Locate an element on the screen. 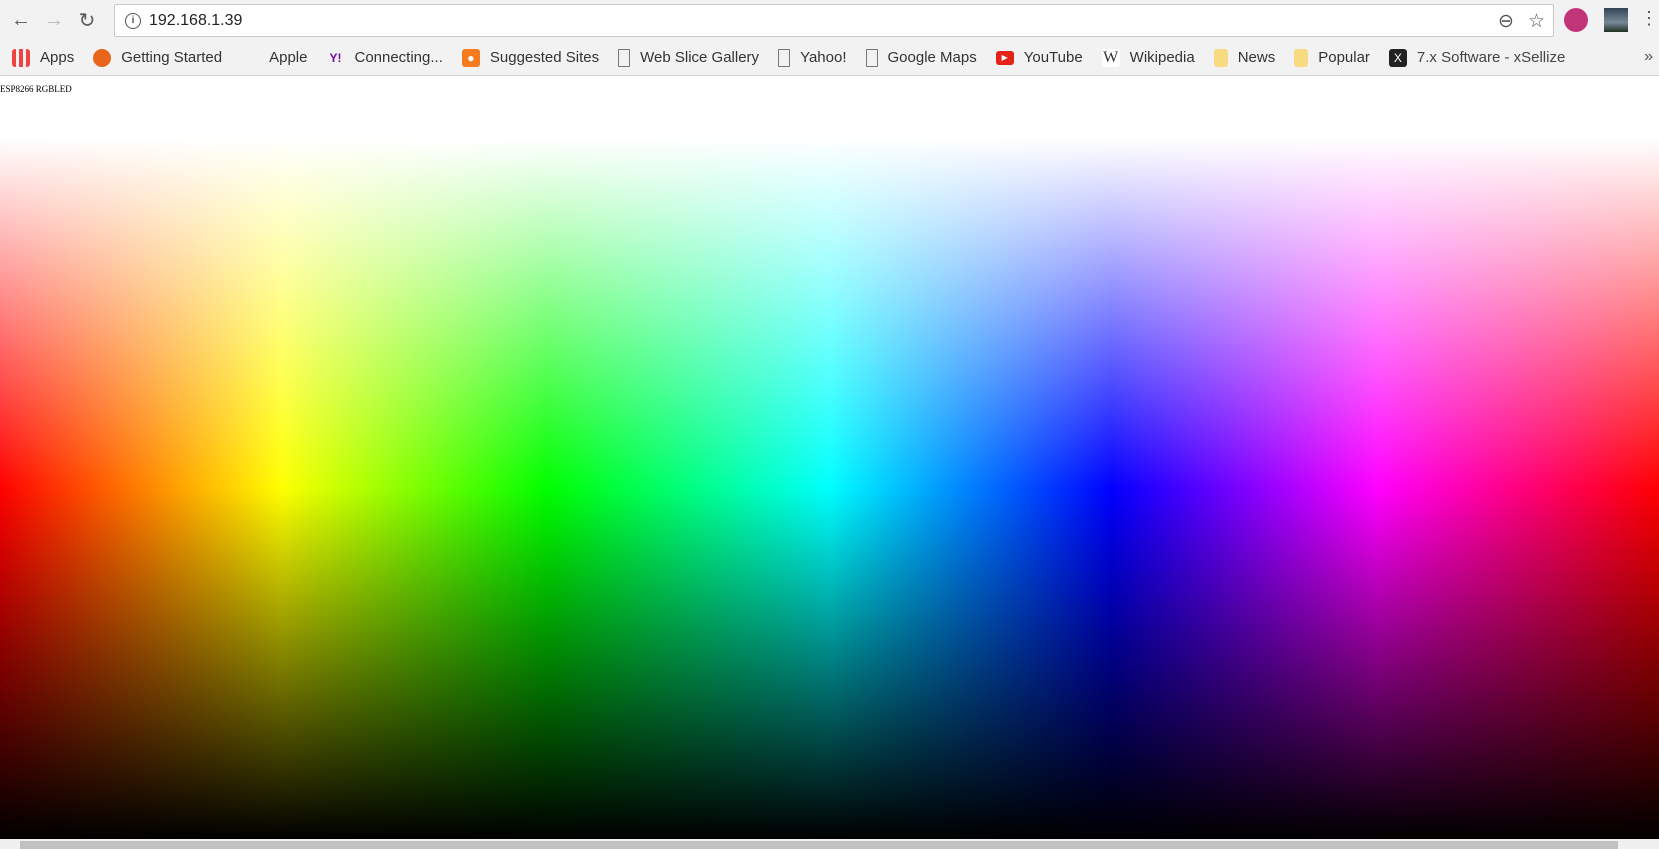 The height and width of the screenshot is (849, 1659). address-bar: i 192.168.1.39 ⊖ ☆ is located at coordinates (834, 20).